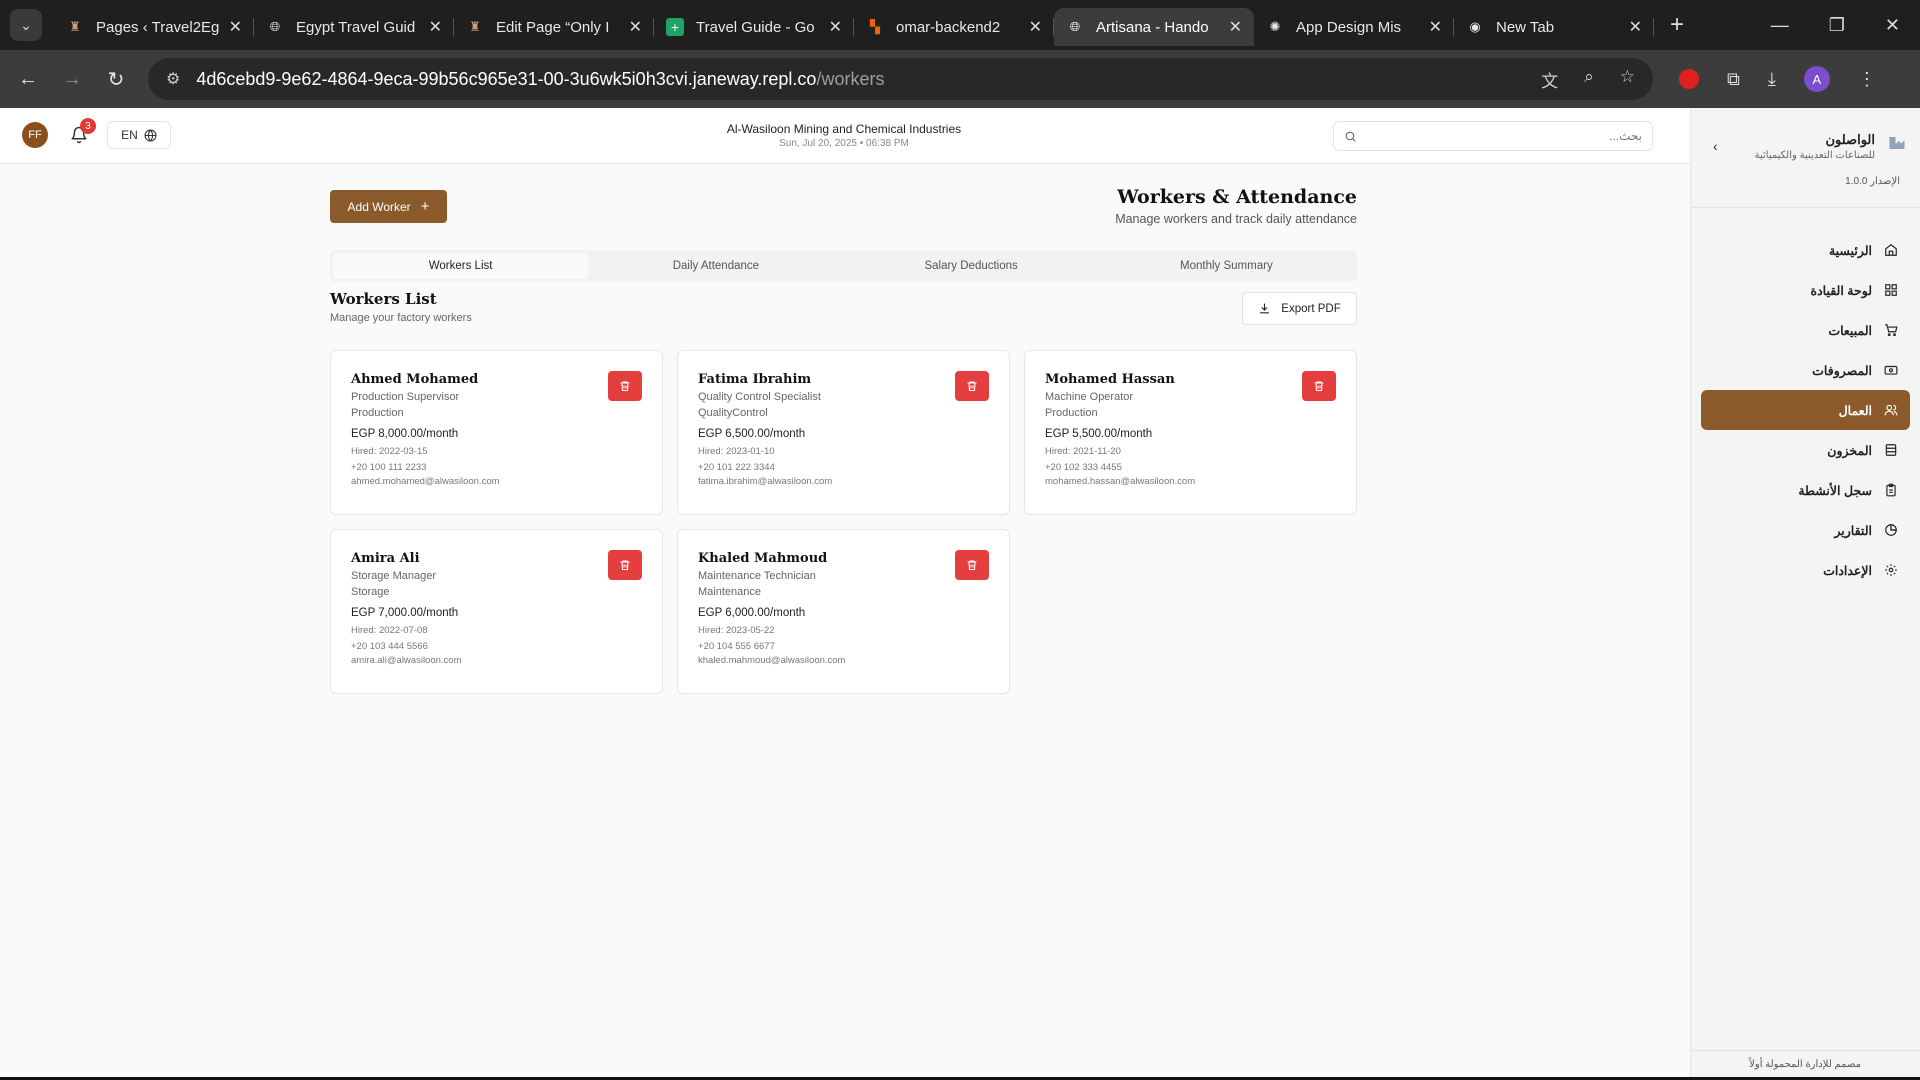  What do you see at coordinates (1805, 290) in the screenshot?
I see `sidebar-item-dashboard: لوحة القيادة` at bounding box center [1805, 290].